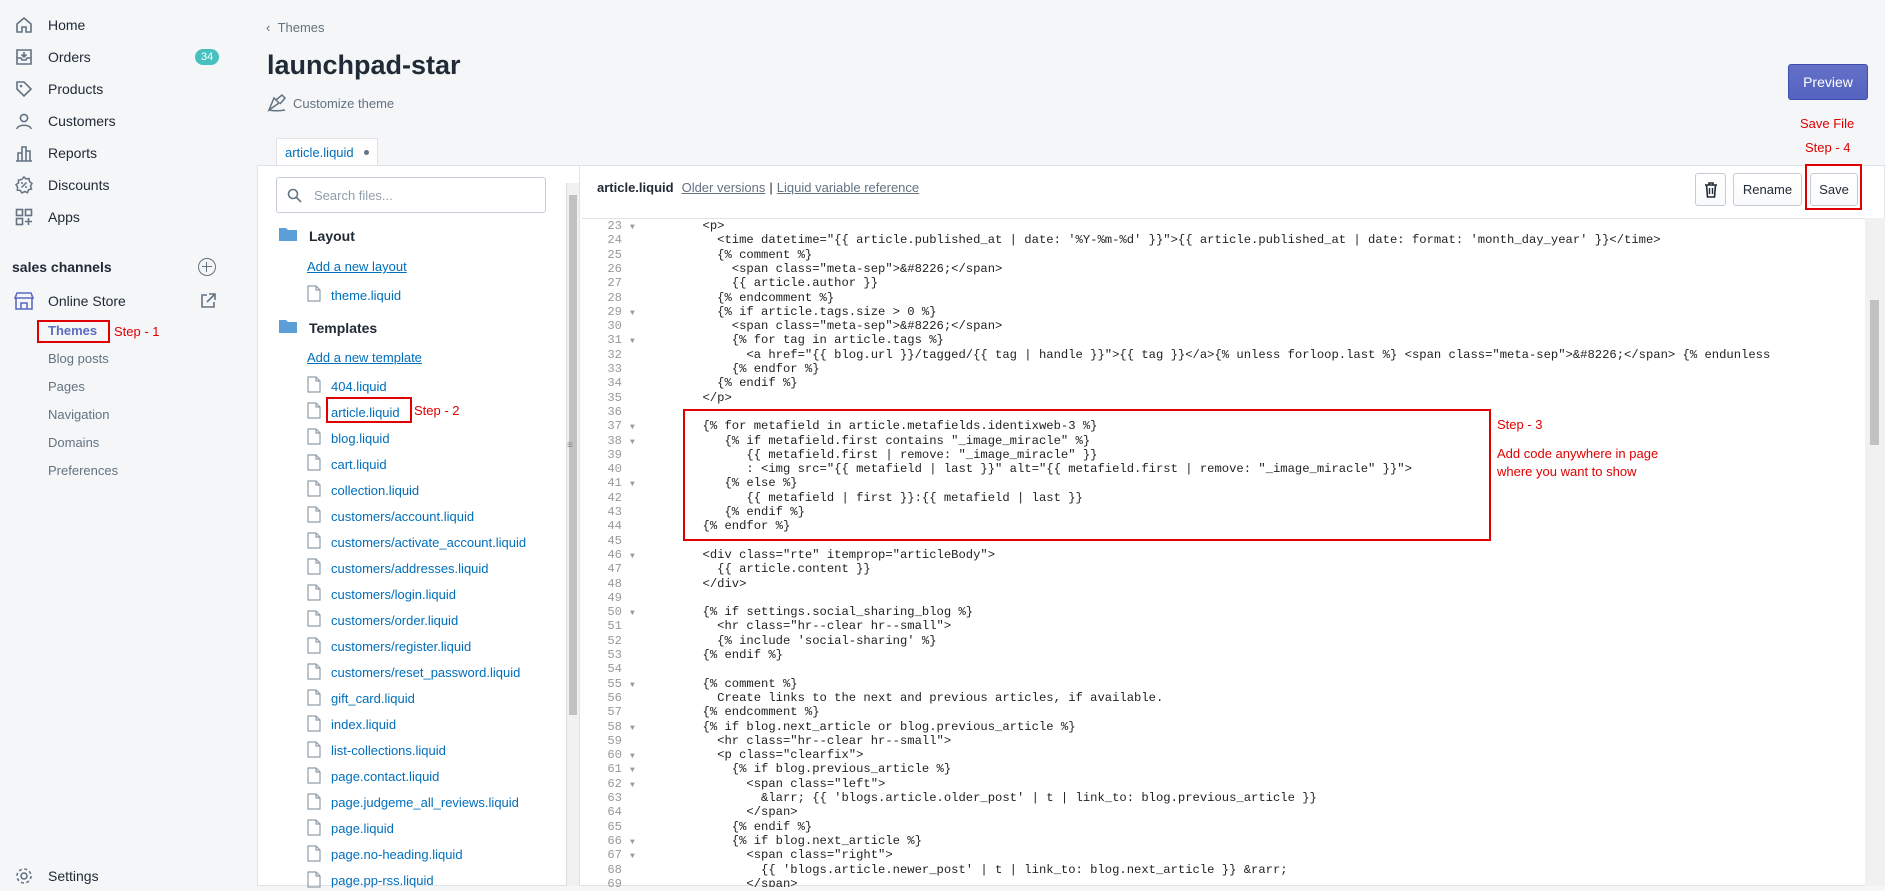 The width and height of the screenshot is (1885, 891). What do you see at coordinates (364, 357) in the screenshot?
I see `add-template-link: Add a new template` at bounding box center [364, 357].